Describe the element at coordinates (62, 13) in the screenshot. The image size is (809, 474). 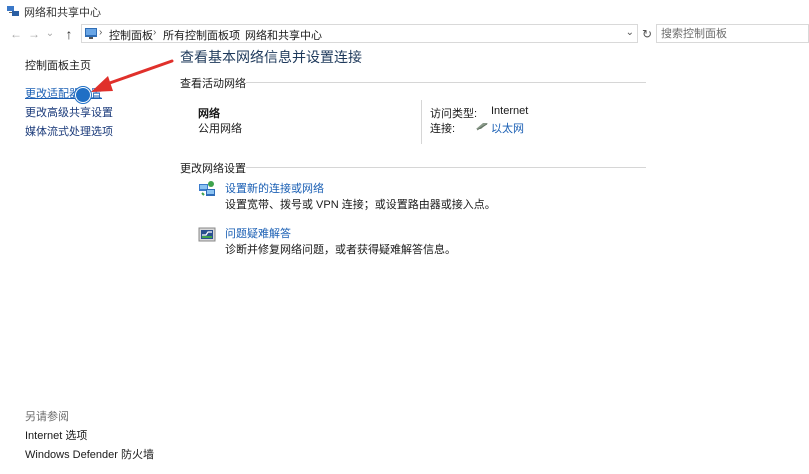
I see `window-title: 网络和共享中心` at that location.